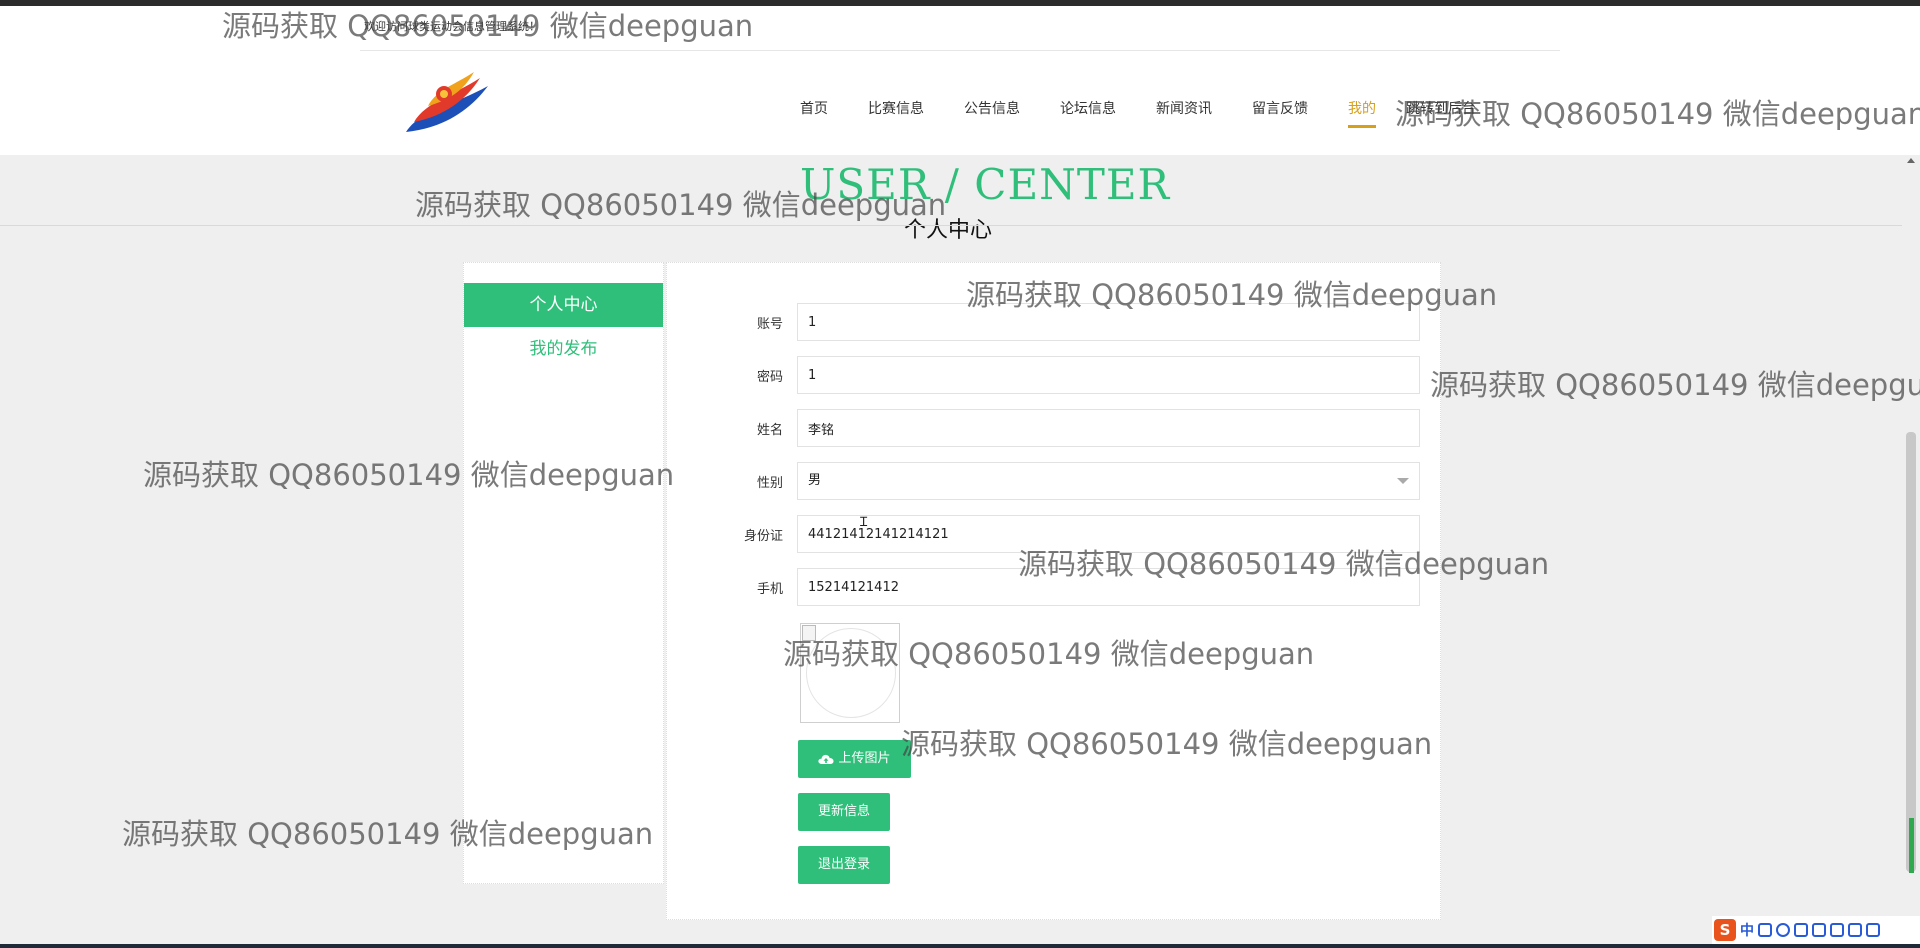  I want to click on main-nav: 首页 比赛信息 公告信息 论坛信息 新闻资讯 留言反馈 我的 跳转到后台, so click(1158, 114).